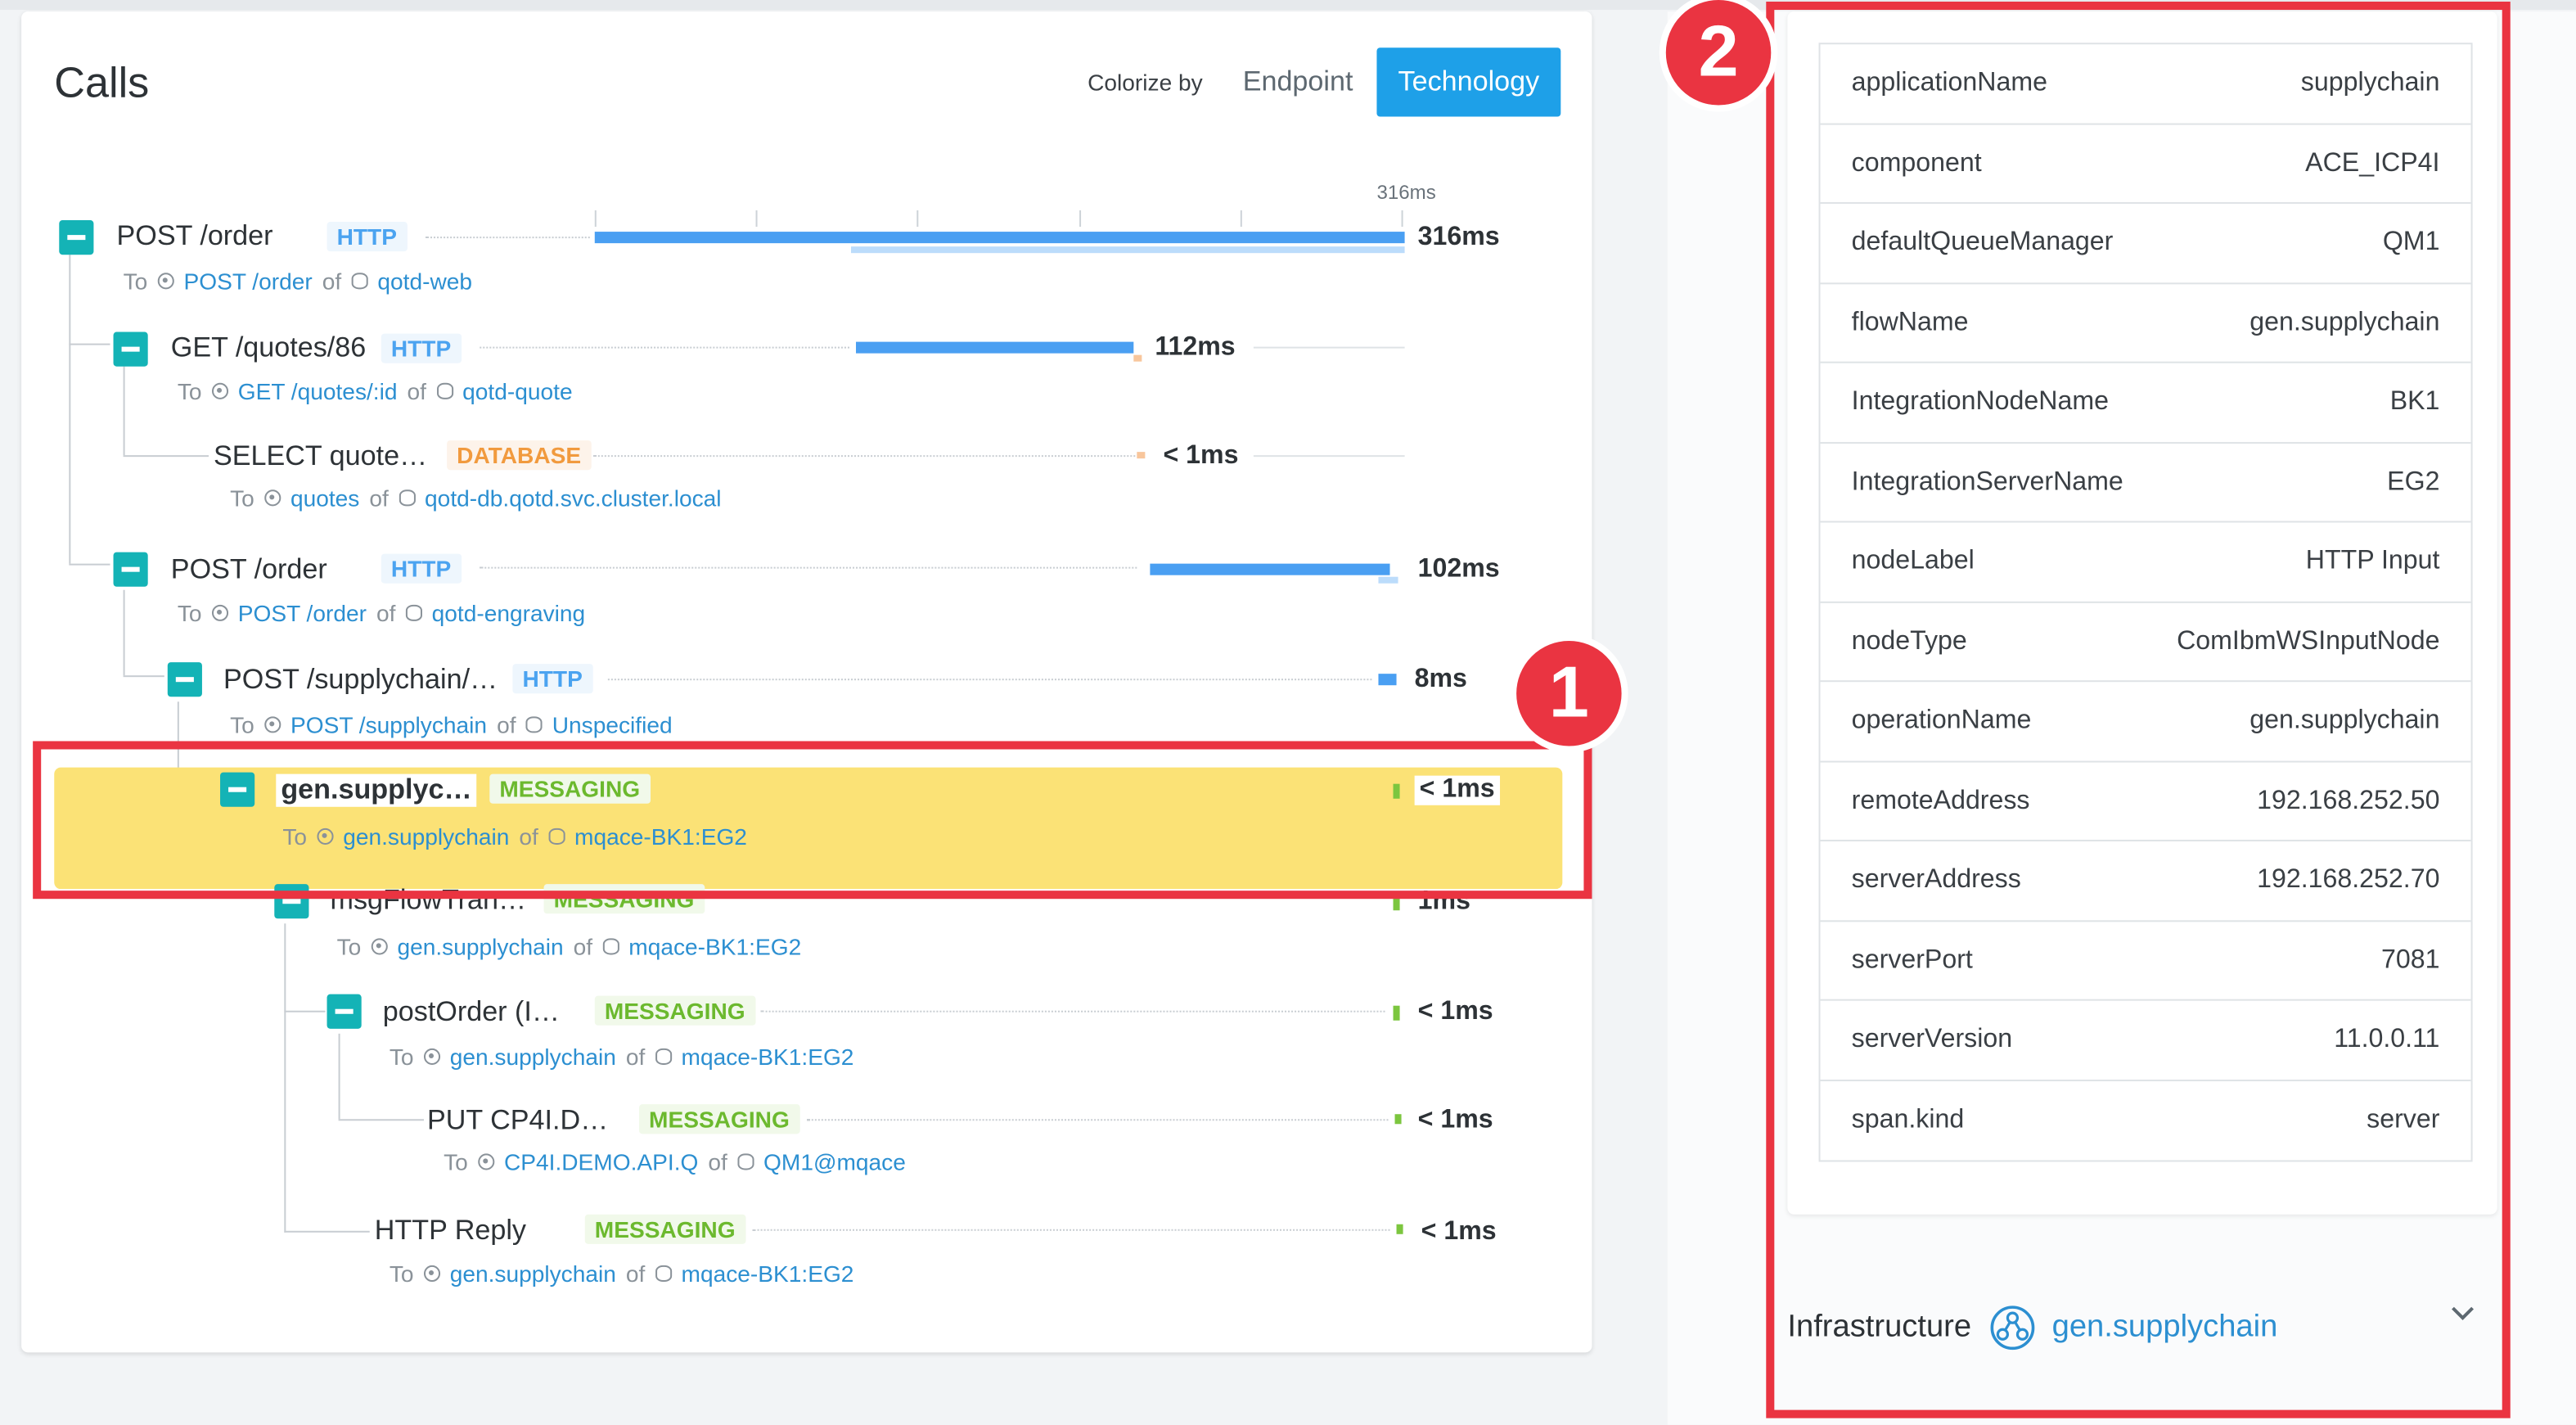 The image size is (2576, 1425). I want to click on span-bar-self, so click(1388, 580).